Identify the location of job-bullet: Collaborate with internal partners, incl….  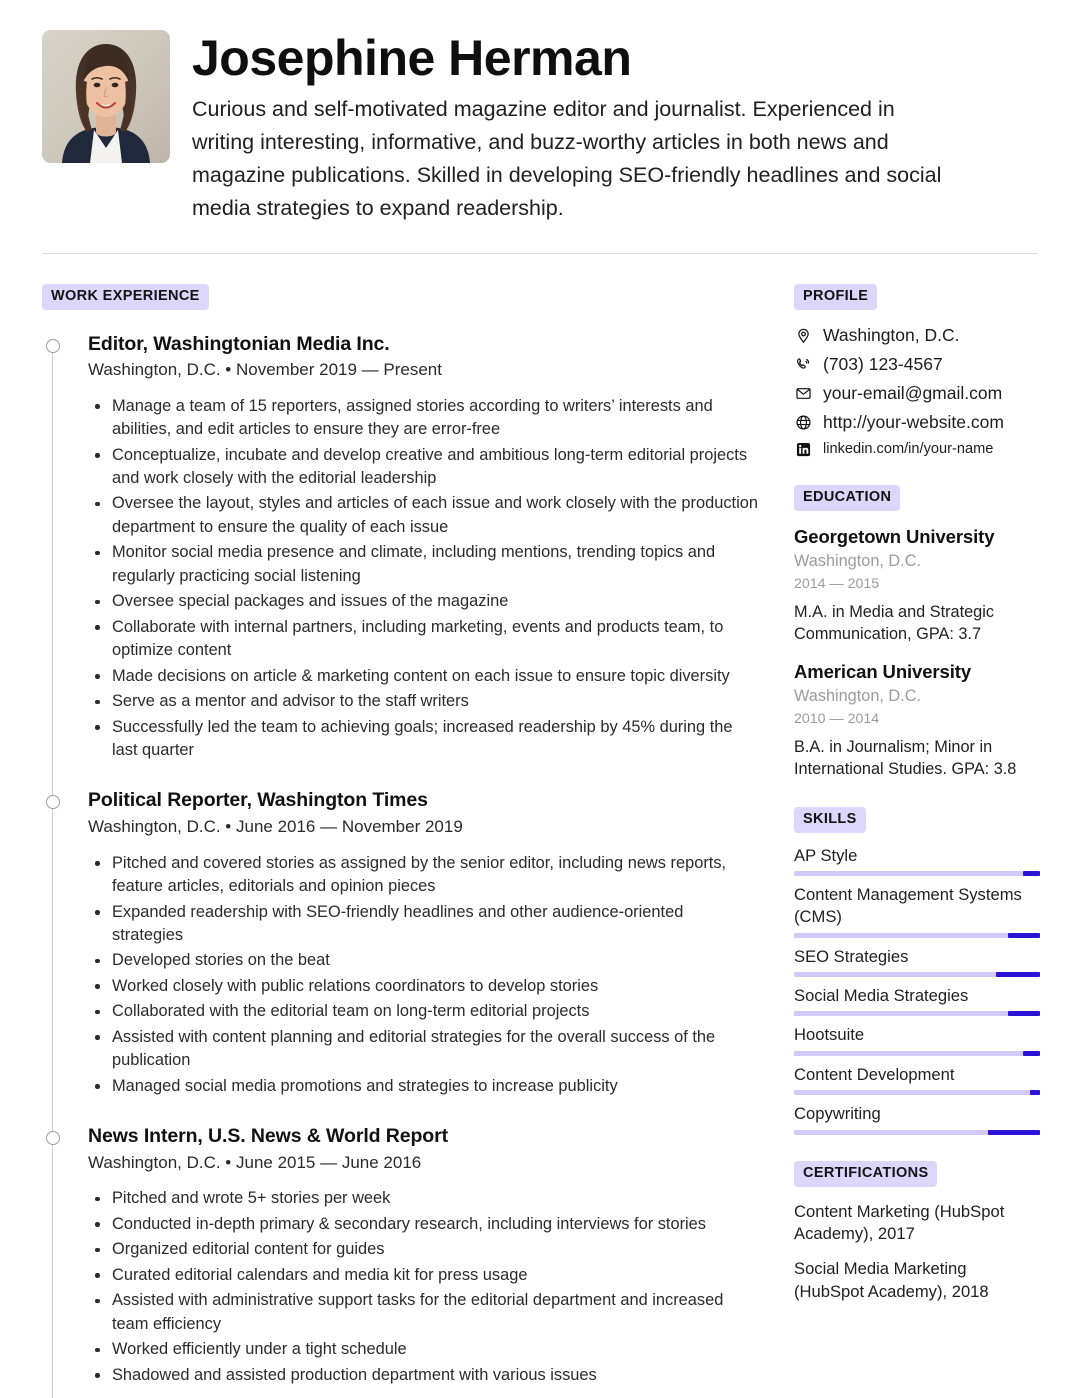
(423, 639).